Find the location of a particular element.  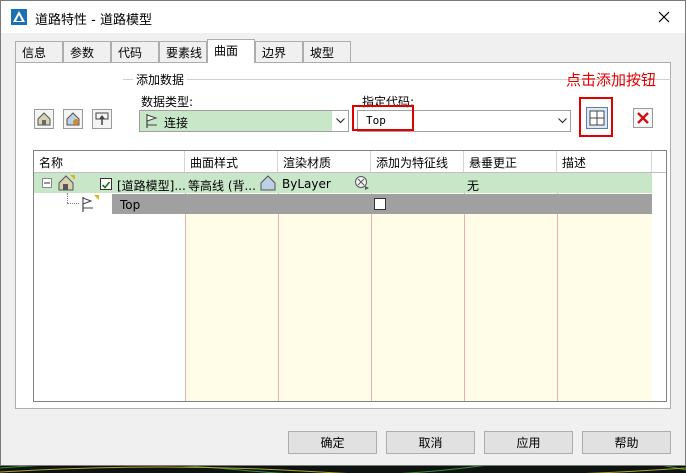

tab-info: 信息 is located at coordinates (39, 51).